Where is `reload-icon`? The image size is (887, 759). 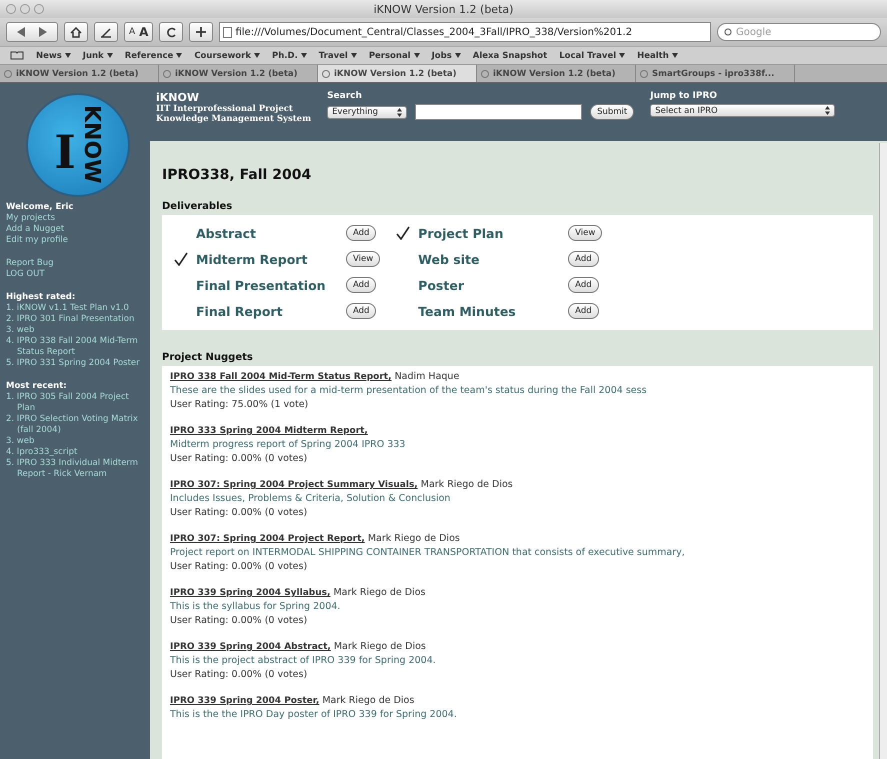
reload-icon is located at coordinates (171, 32).